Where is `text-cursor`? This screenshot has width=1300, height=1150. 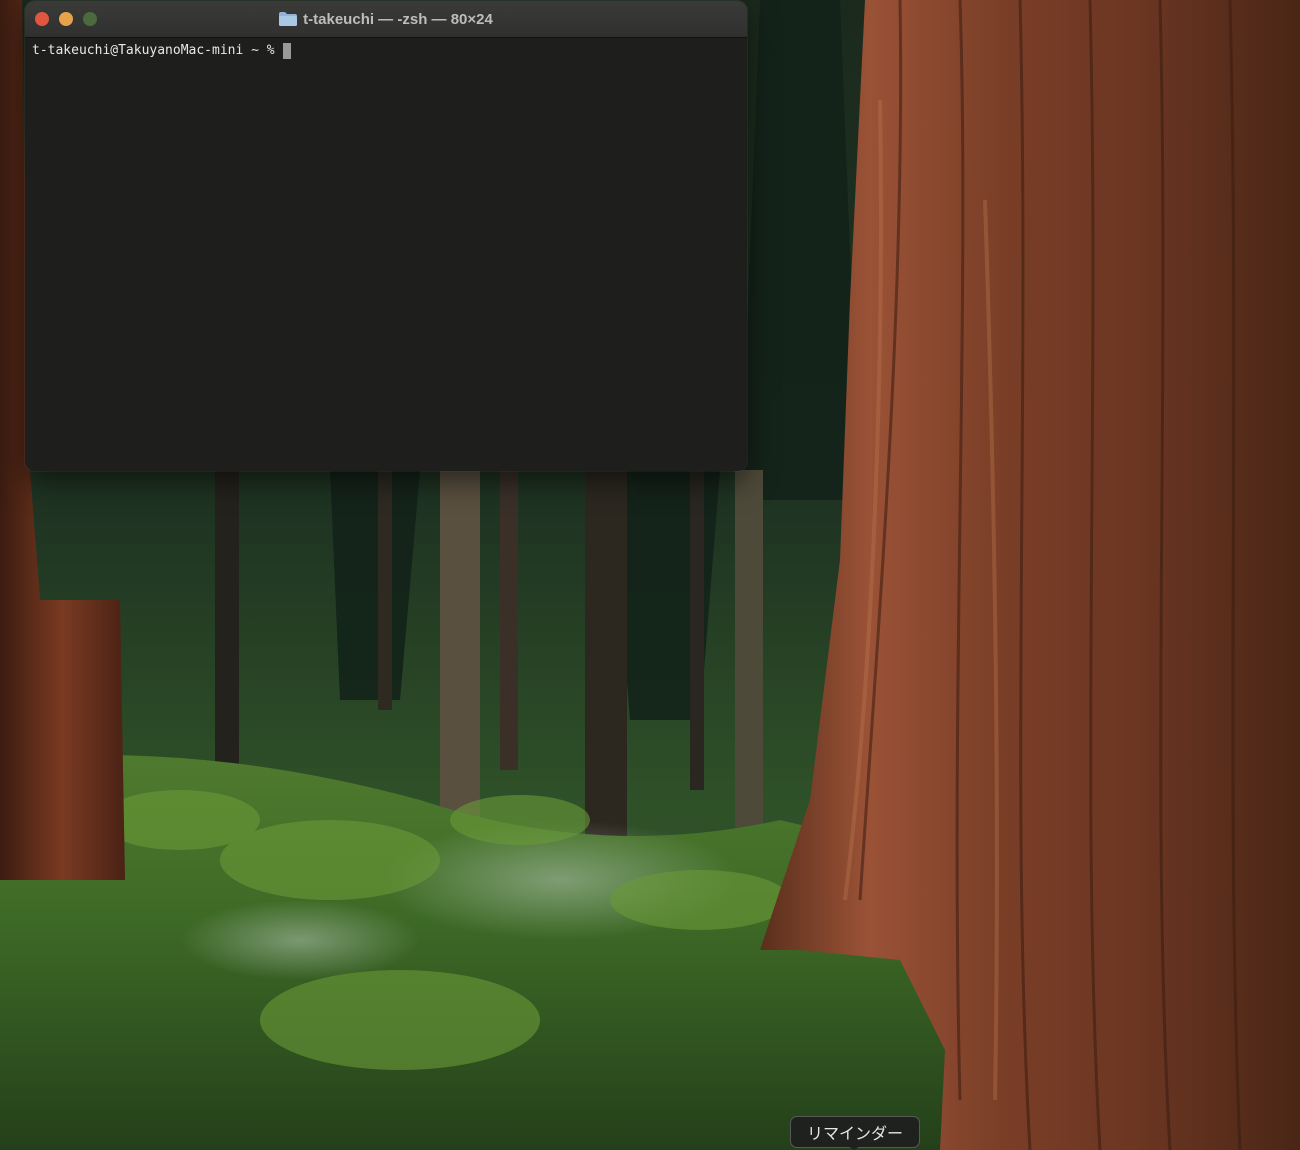
text-cursor is located at coordinates (287, 51).